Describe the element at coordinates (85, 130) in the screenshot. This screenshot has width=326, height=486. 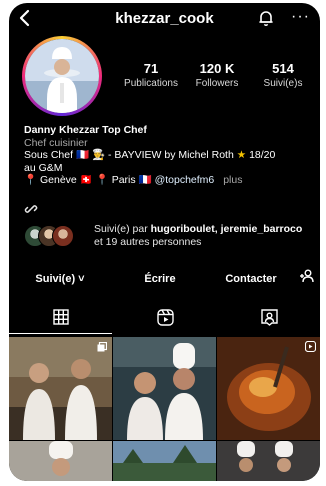
I see `display-name: Danny Khezzar Top Chef` at that location.